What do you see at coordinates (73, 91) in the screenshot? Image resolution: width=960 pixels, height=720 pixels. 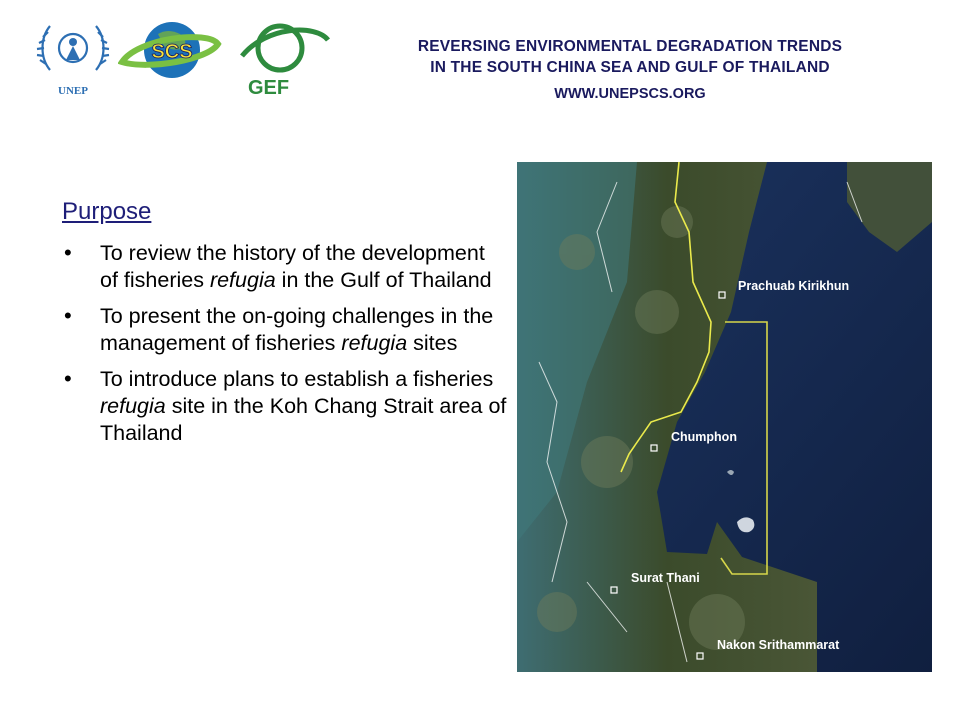 I see `unep-logo-text: UNEP` at bounding box center [73, 91].